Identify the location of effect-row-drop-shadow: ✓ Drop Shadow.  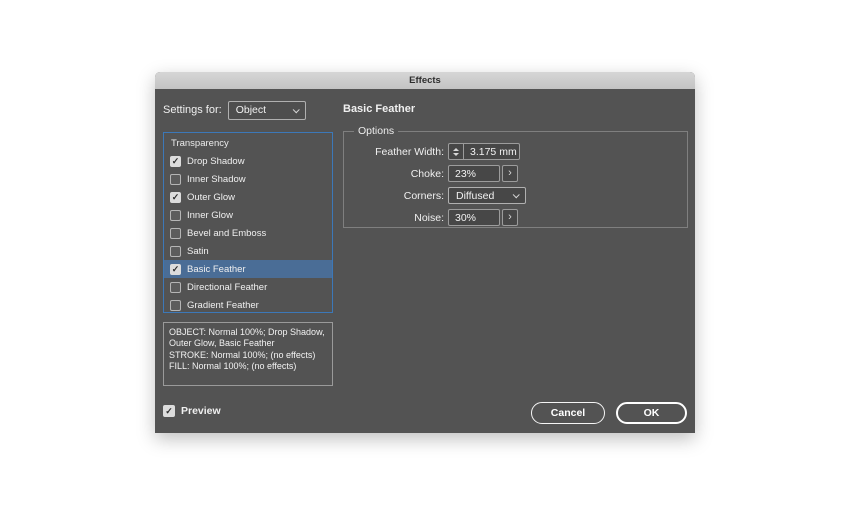
(248, 161).